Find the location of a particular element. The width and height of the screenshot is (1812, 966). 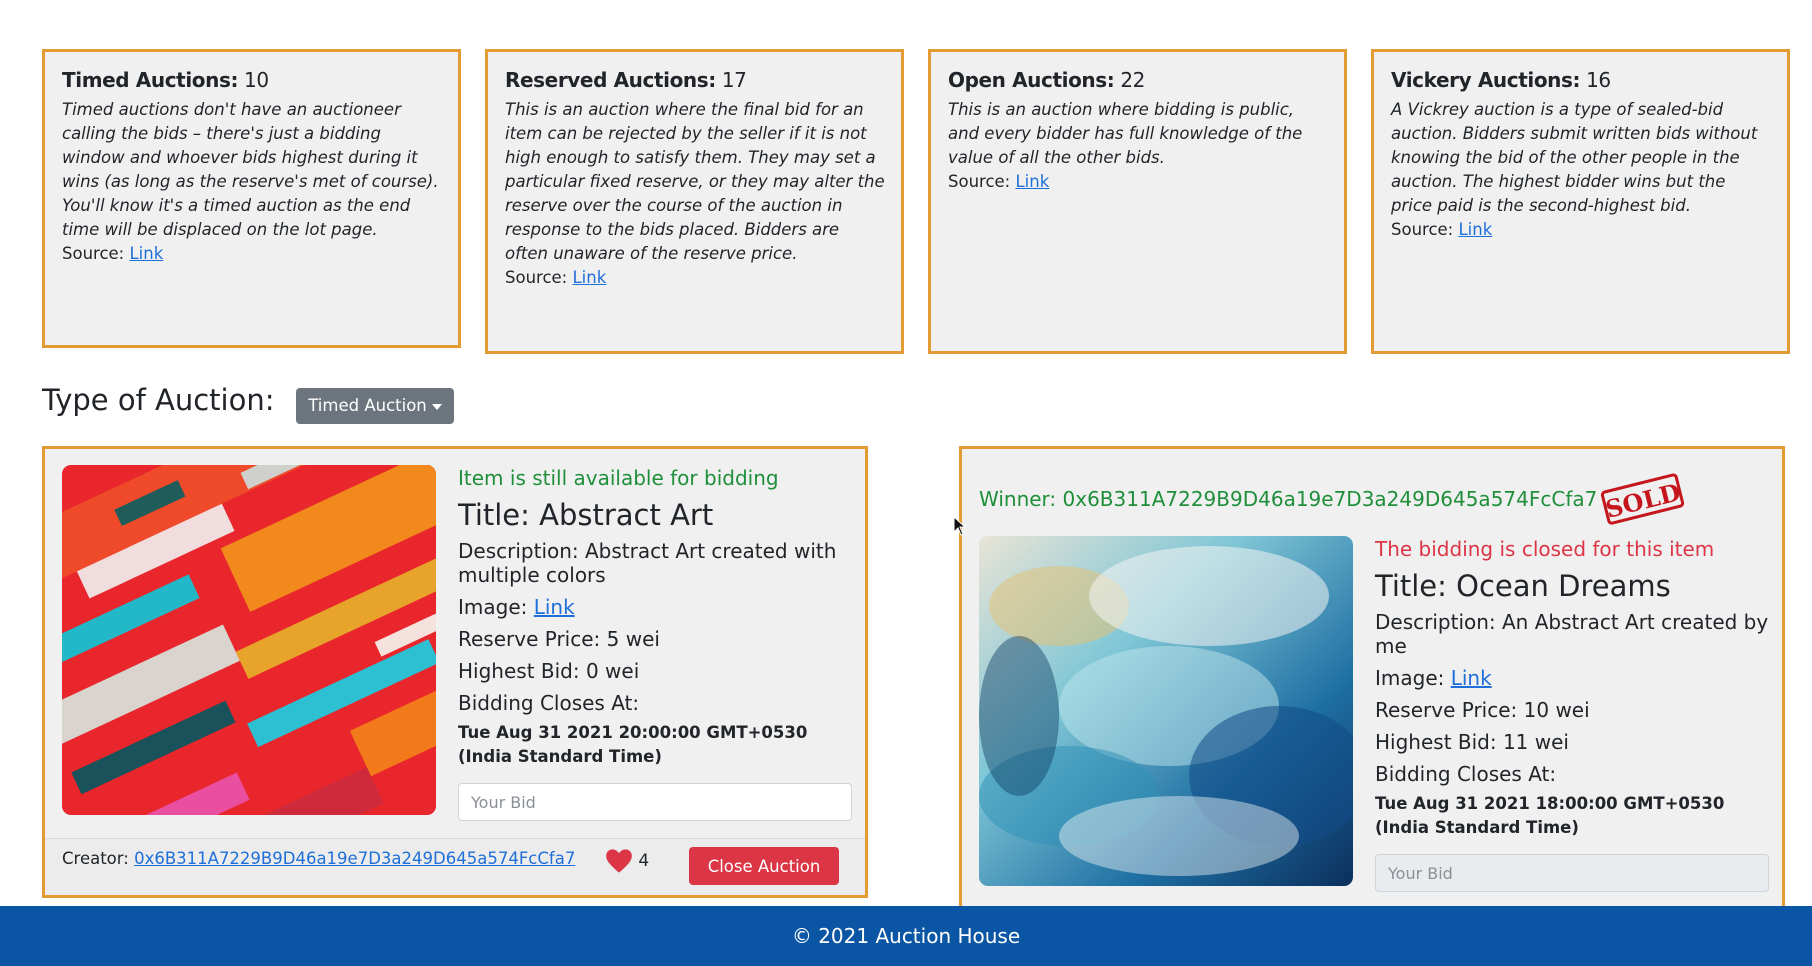

info-card-heading: Timed Auctions: 10 is located at coordinates (165, 80).